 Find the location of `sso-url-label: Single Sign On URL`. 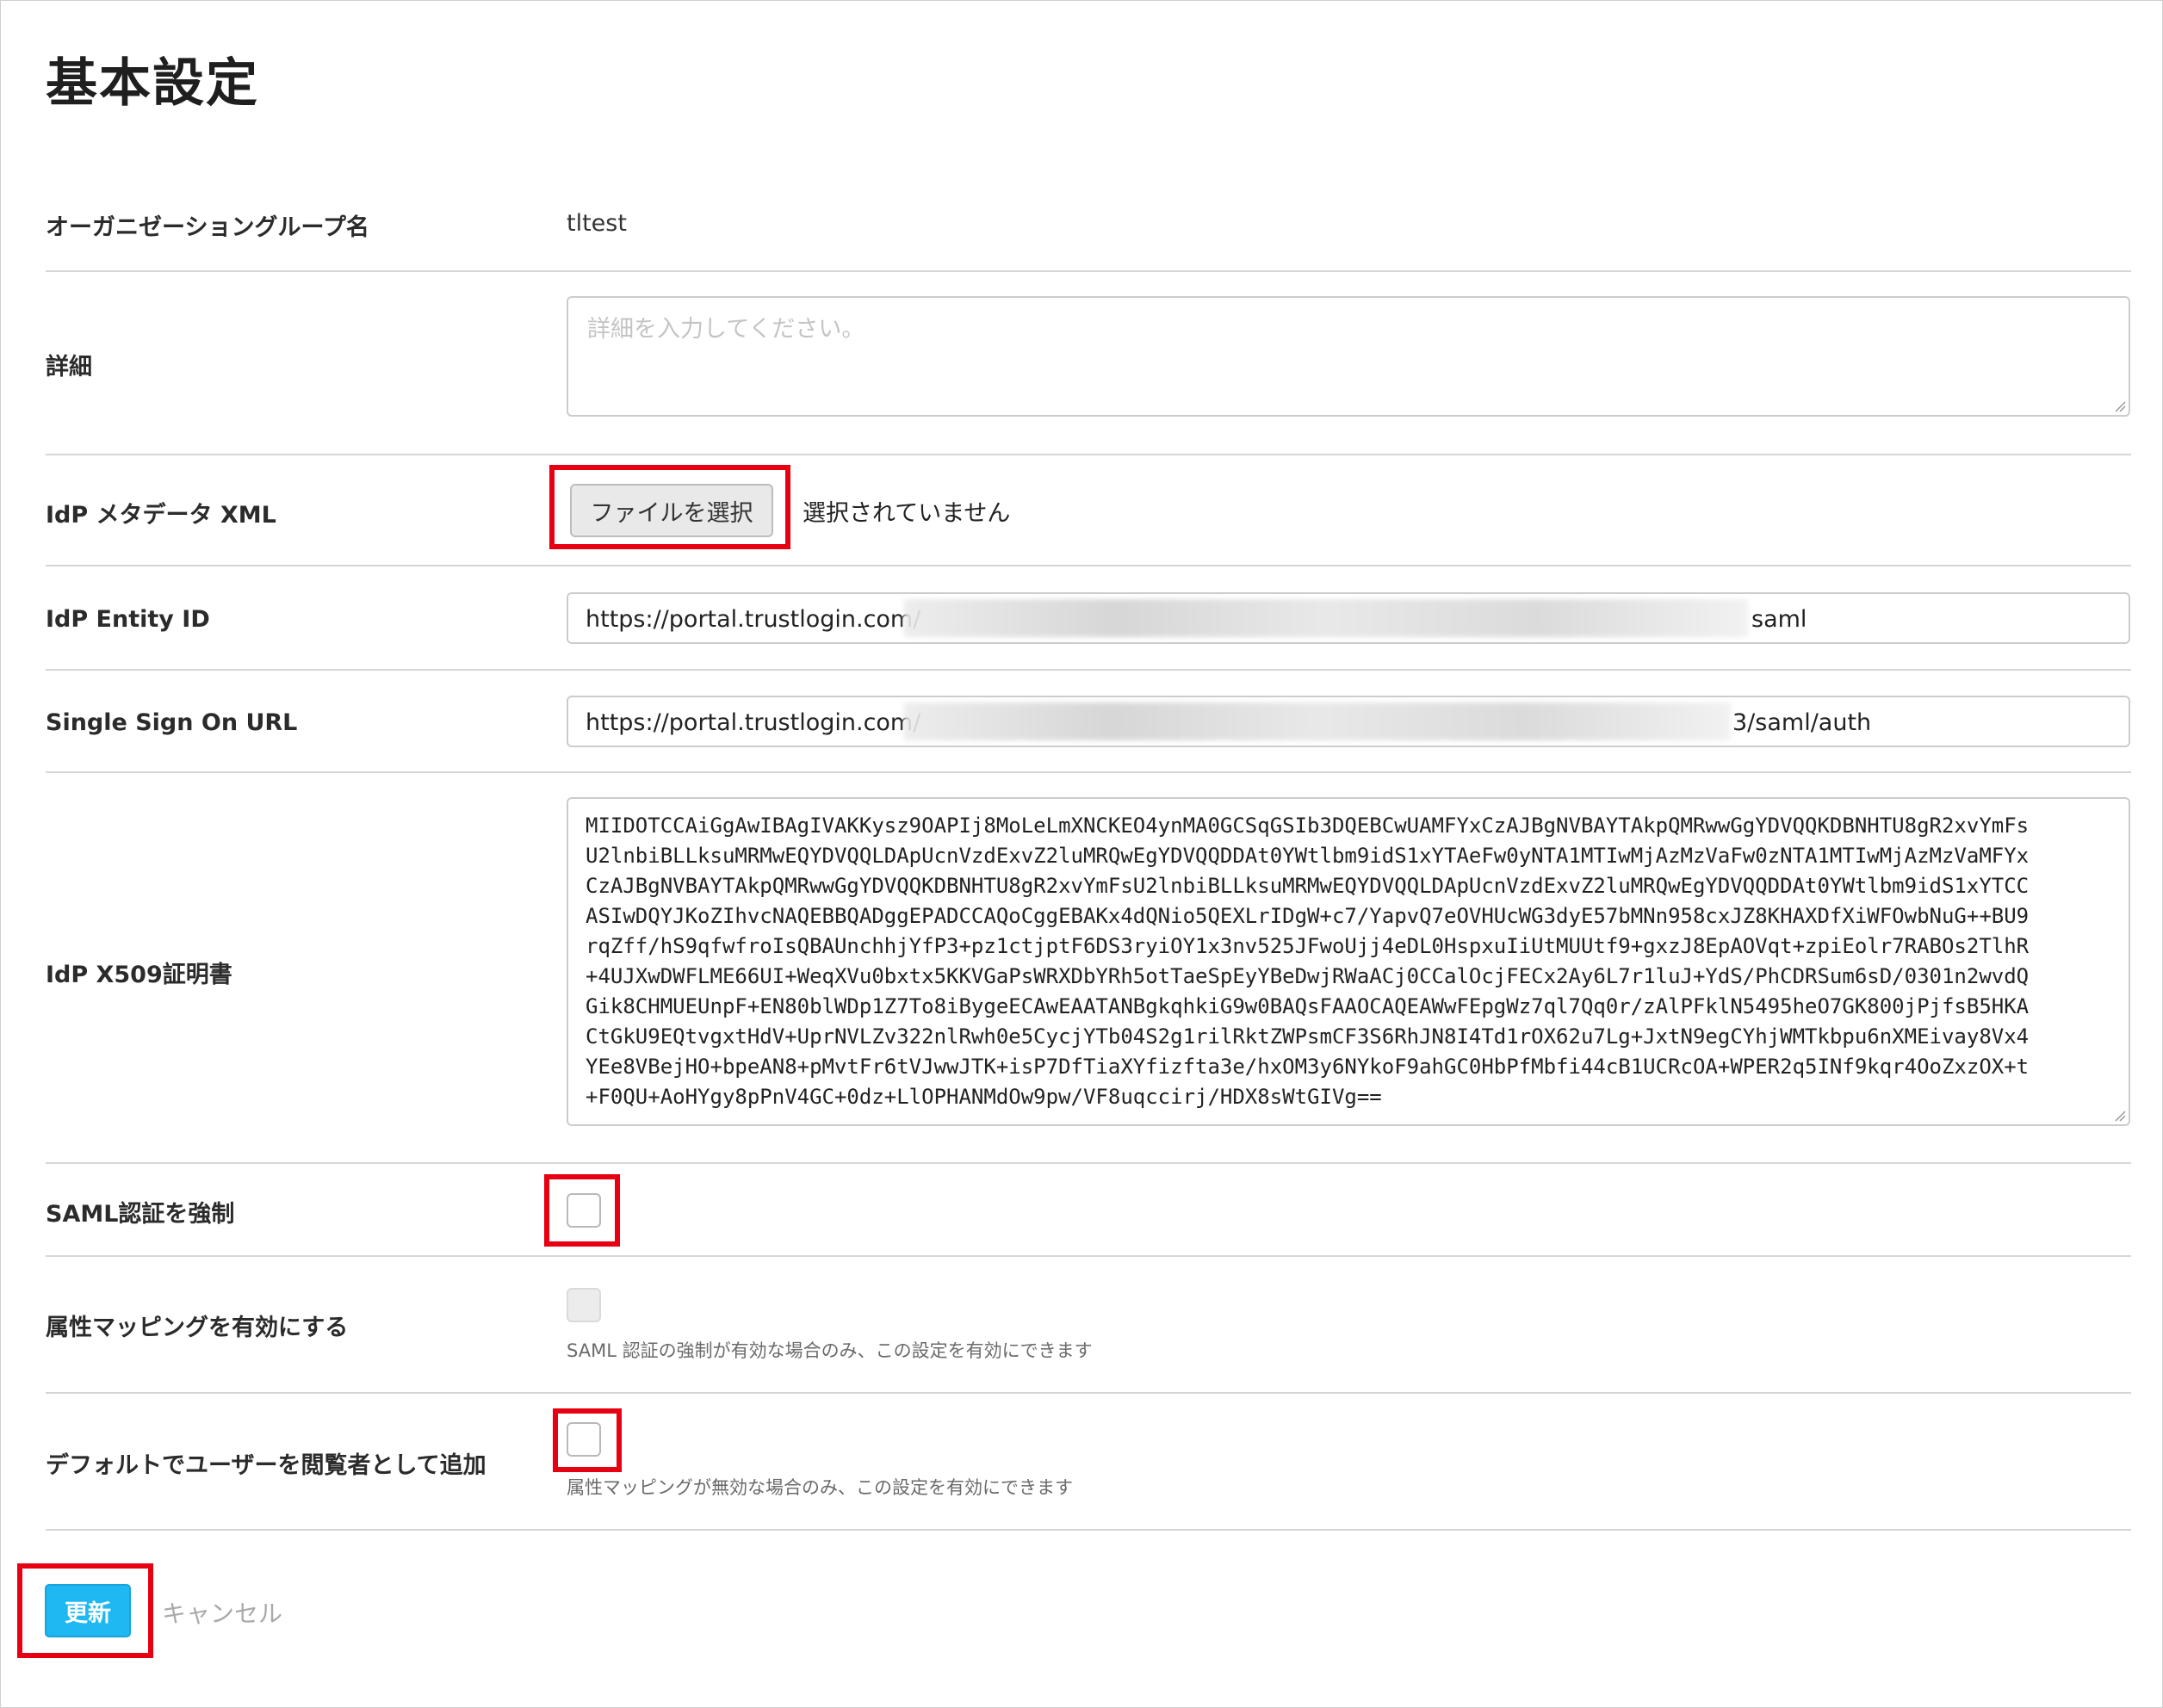

sso-url-label: Single Sign On URL is located at coordinates (172, 722).